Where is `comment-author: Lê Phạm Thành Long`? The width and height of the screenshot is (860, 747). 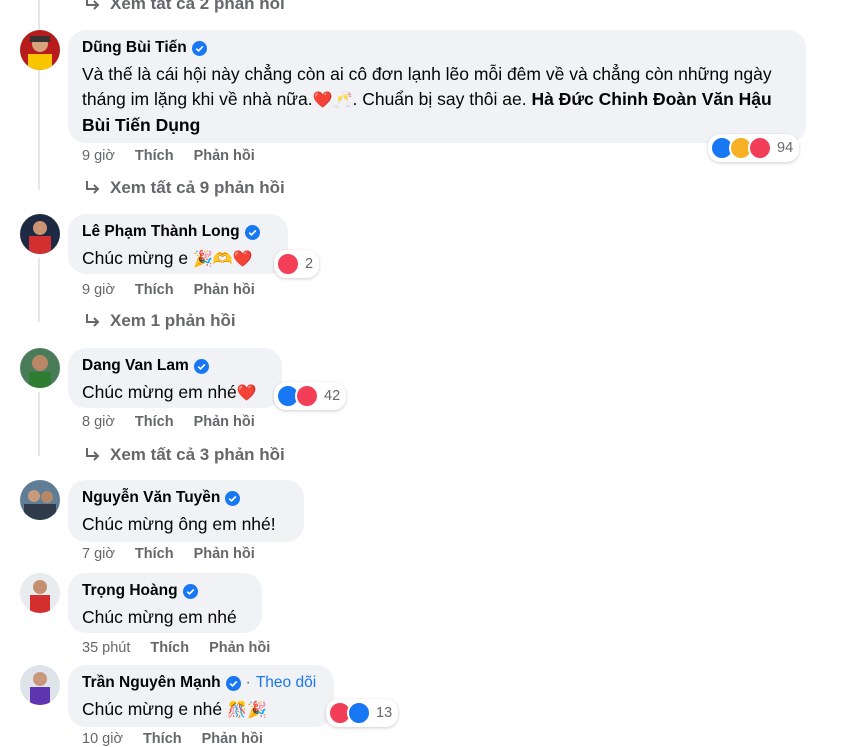
comment-author: Lê Phạm Thành Long is located at coordinates (178, 232).